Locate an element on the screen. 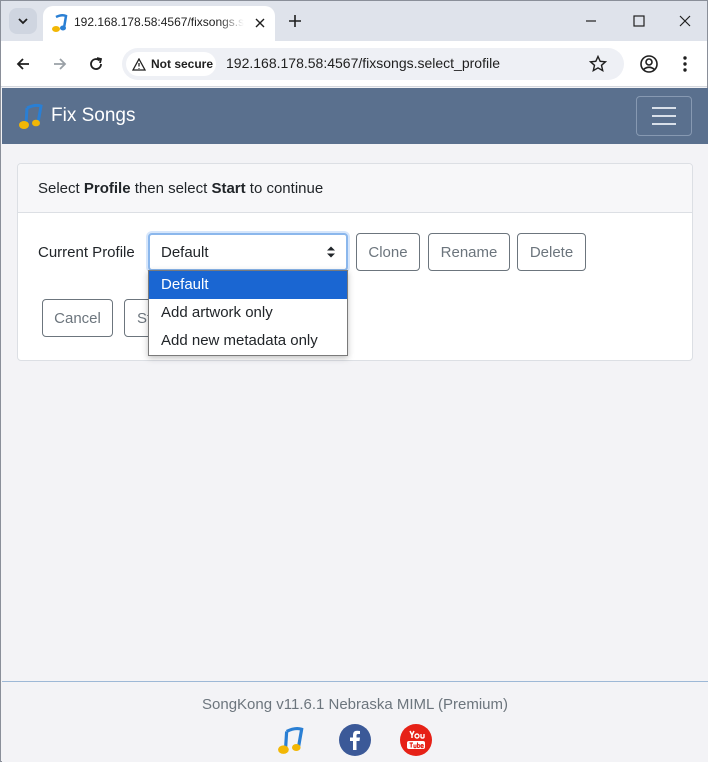  dropdown-option-default: Default is located at coordinates (248, 285).